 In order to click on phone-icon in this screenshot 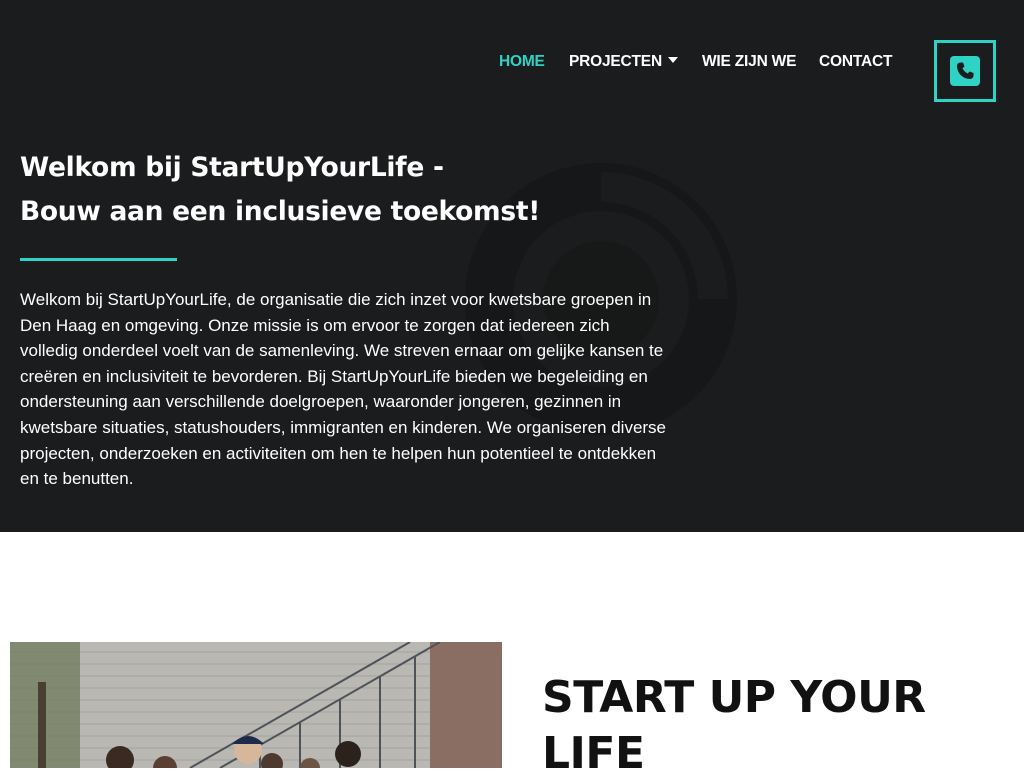, I will do `click(965, 71)`.